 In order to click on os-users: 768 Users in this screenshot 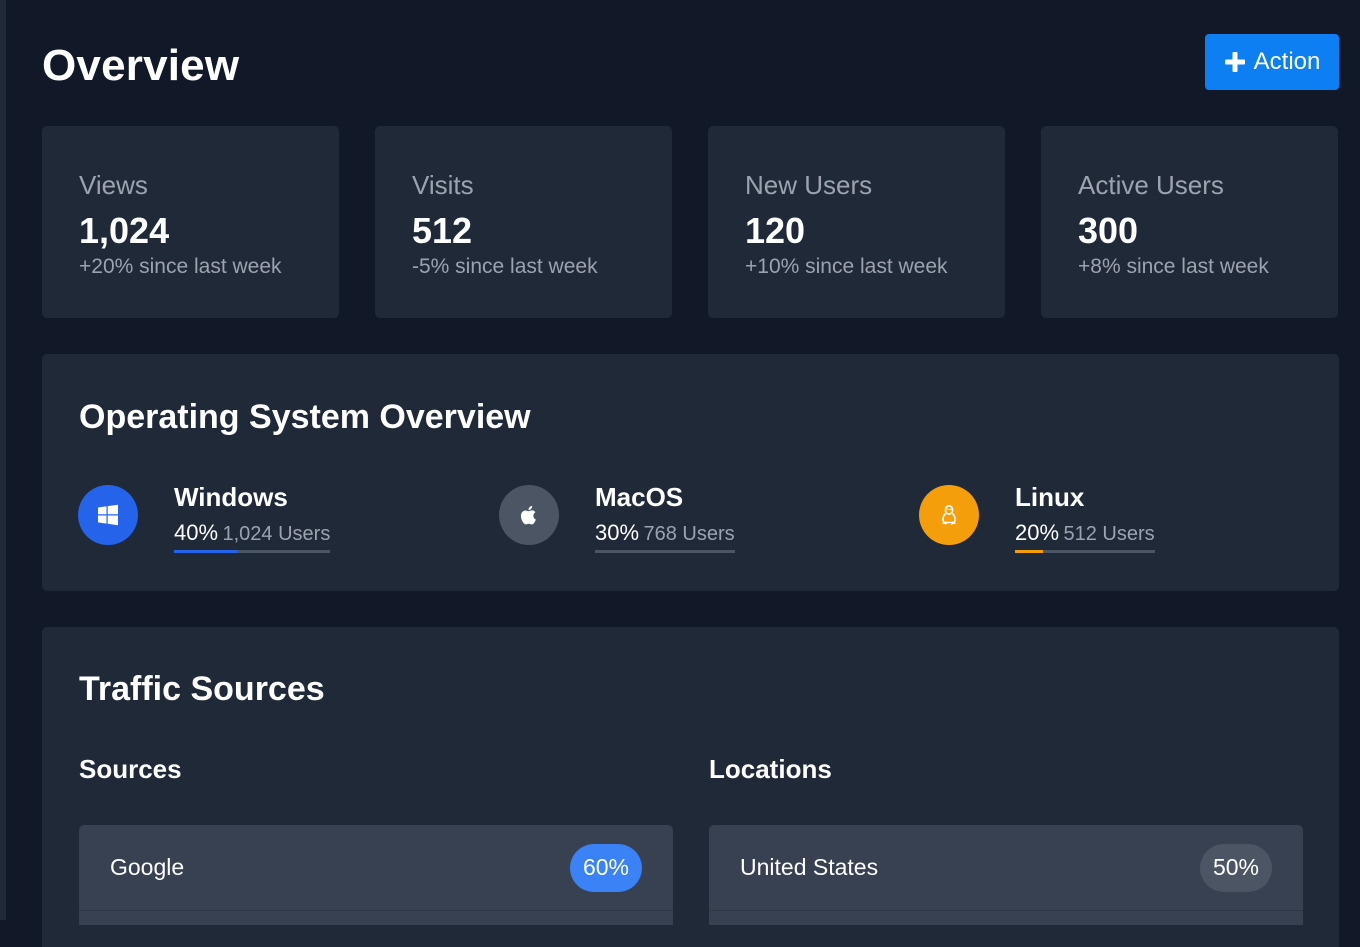, I will do `click(689, 534)`.